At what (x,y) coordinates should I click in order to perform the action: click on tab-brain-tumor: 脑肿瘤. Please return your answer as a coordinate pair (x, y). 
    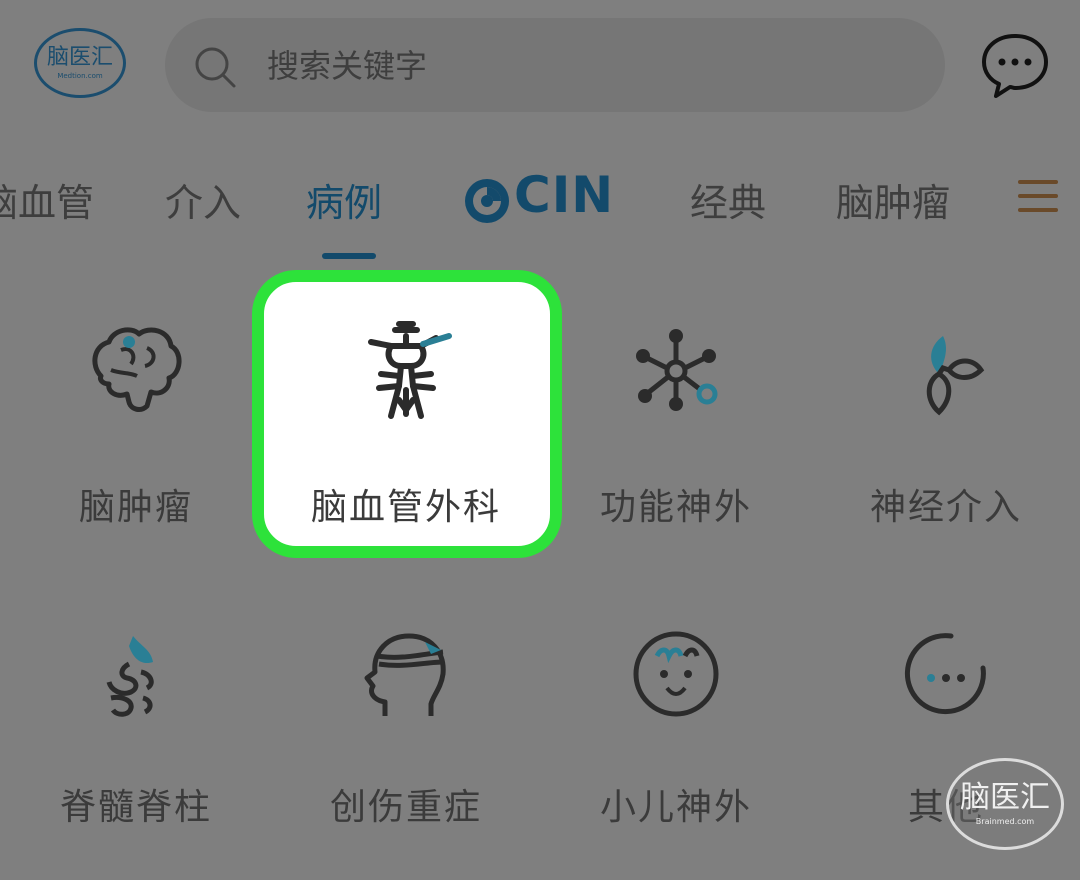
    Looking at the image, I should click on (893, 199).